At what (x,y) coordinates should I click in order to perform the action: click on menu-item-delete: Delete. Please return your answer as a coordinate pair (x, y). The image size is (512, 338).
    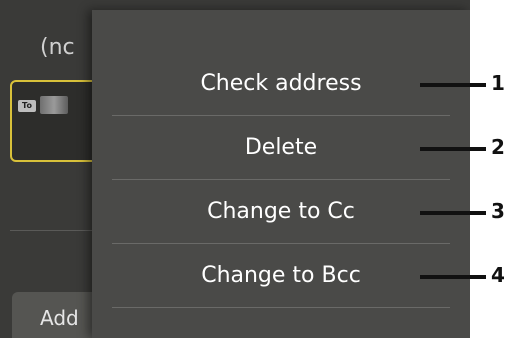
    Looking at the image, I should click on (281, 147).